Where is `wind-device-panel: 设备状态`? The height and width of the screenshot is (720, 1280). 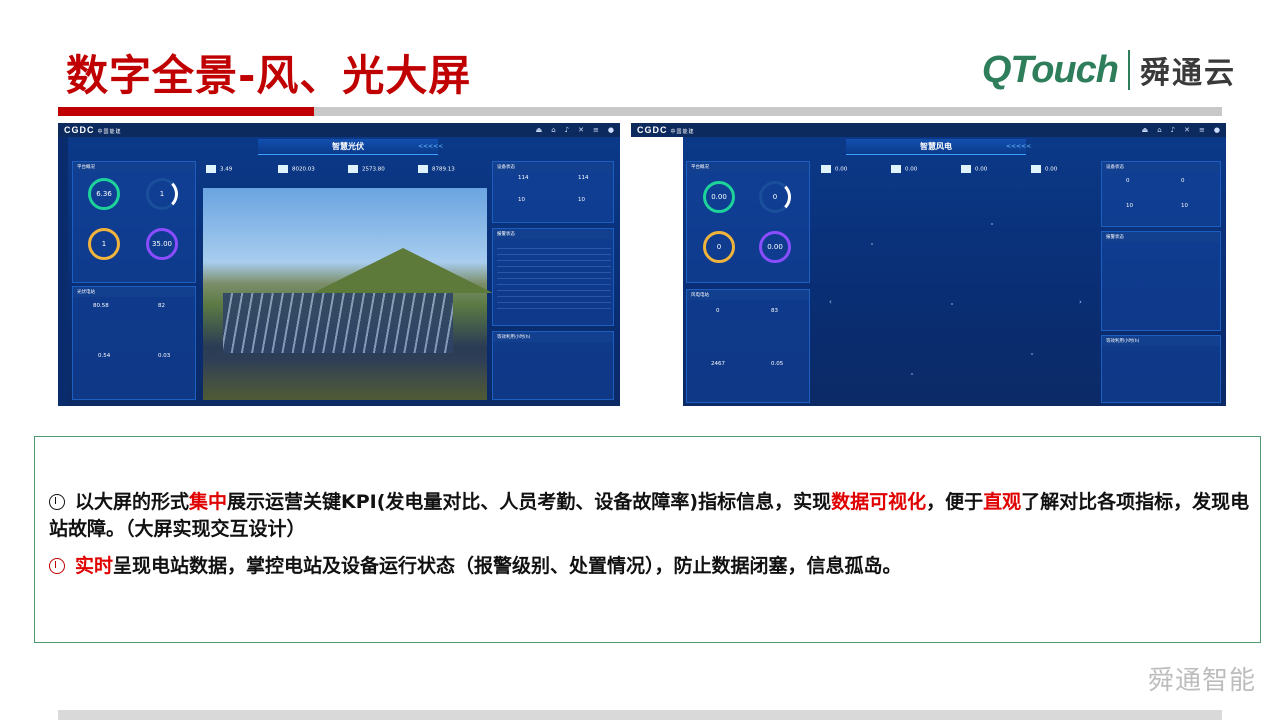 wind-device-panel: 设备状态 is located at coordinates (1161, 194).